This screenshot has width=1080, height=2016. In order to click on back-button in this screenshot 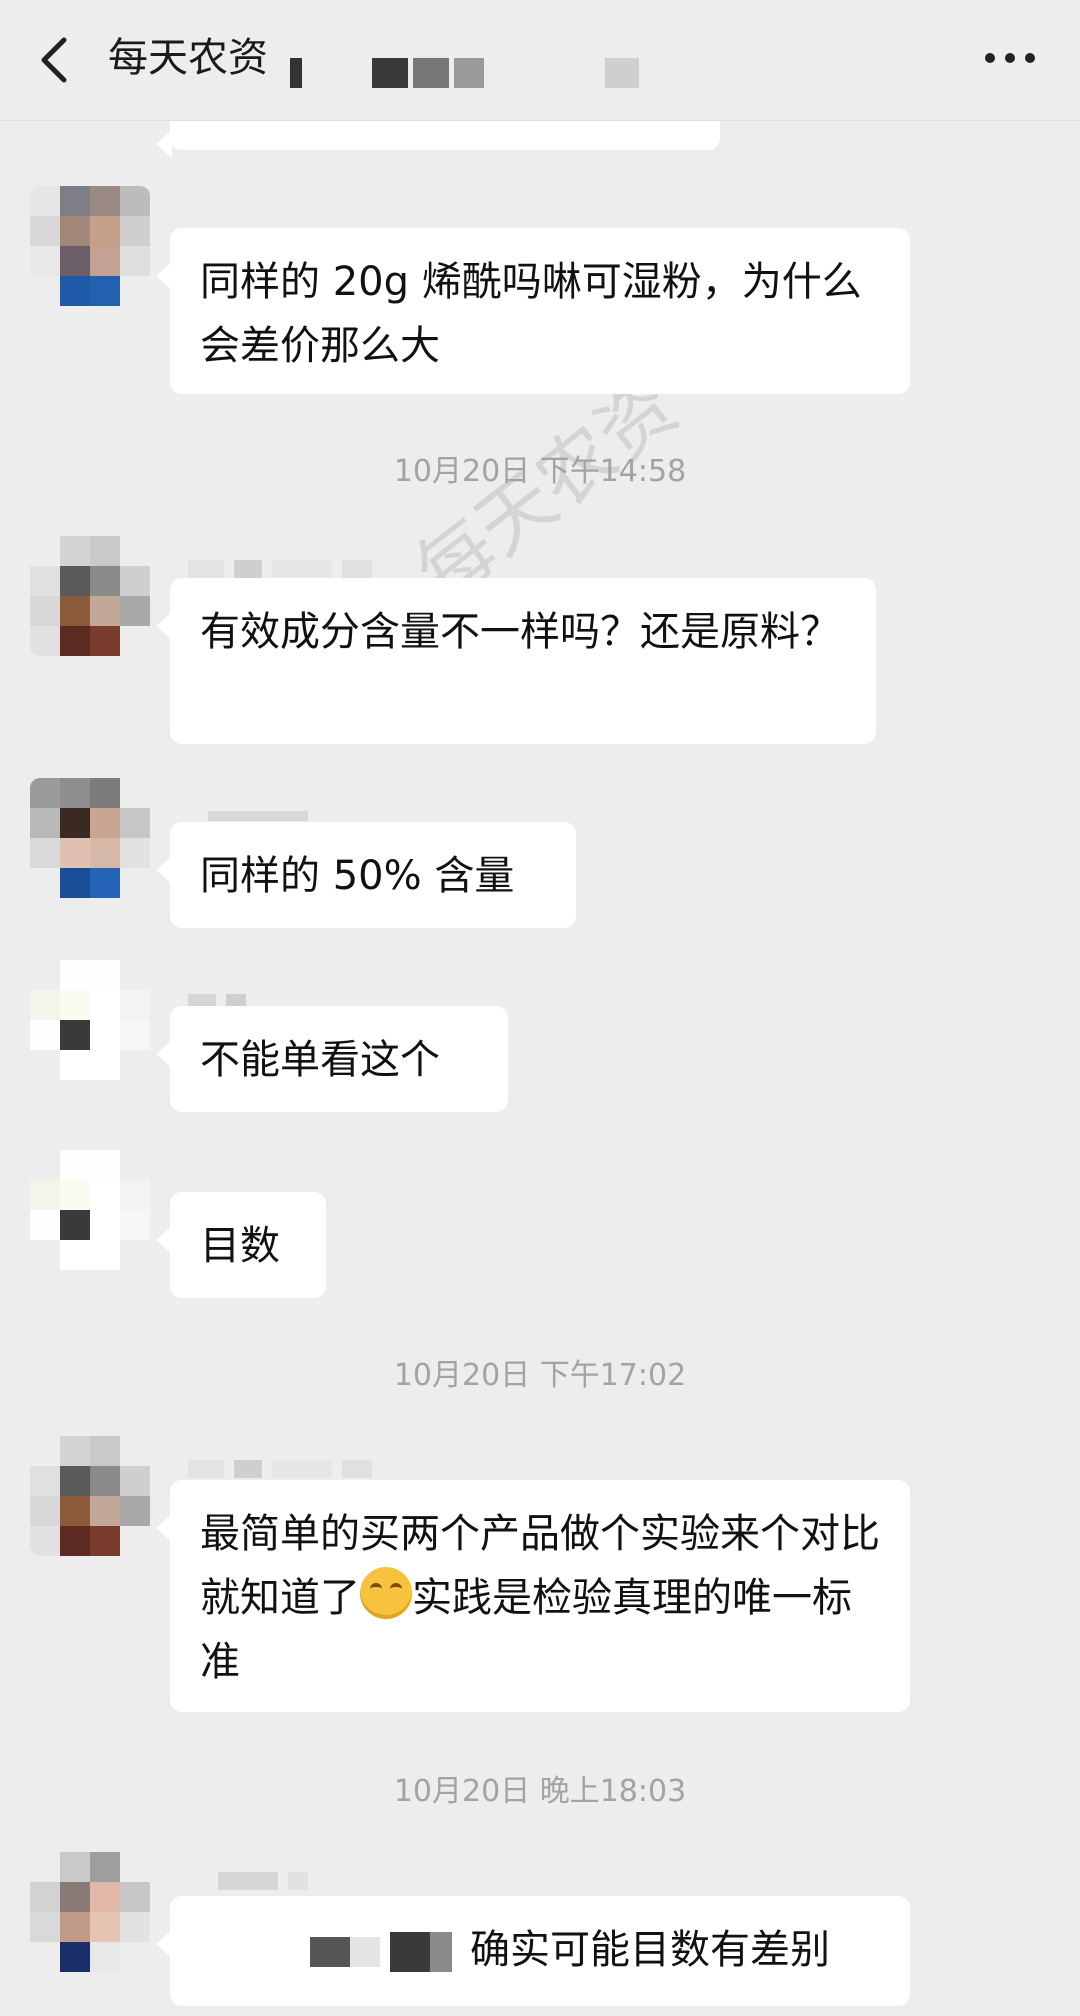, I will do `click(58, 58)`.